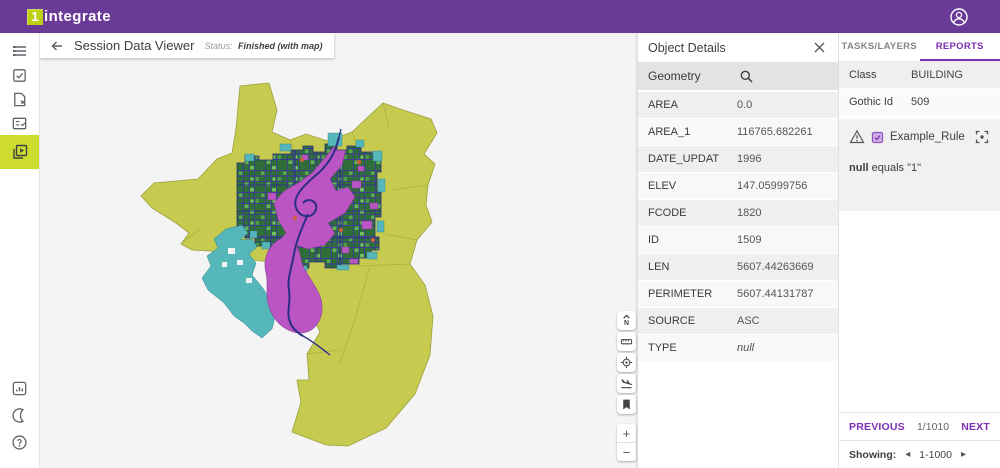 The width and height of the screenshot is (1000, 468). Describe the element at coordinates (280, 45) in the screenshot. I see `status-value: Finished (with map)` at that location.